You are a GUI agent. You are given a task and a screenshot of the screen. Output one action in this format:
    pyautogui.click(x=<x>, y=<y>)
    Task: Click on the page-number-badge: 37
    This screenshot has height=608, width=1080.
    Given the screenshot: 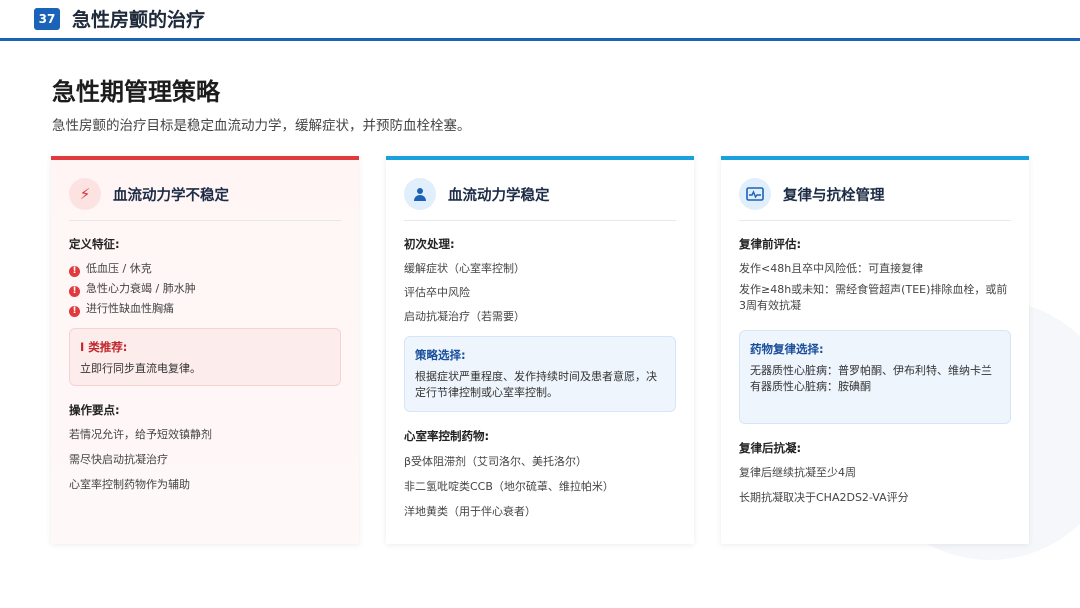 What is the action you would take?
    pyautogui.click(x=47, y=19)
    